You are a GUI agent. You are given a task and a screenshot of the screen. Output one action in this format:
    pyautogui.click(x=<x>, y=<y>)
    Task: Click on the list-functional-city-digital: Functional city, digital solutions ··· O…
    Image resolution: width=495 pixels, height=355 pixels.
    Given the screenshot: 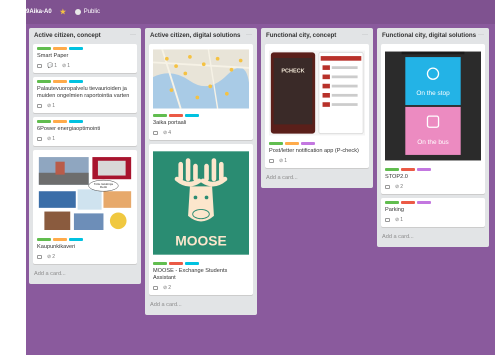 What is the action you would take?
    pyautogui.click(x=433, y=137)
    